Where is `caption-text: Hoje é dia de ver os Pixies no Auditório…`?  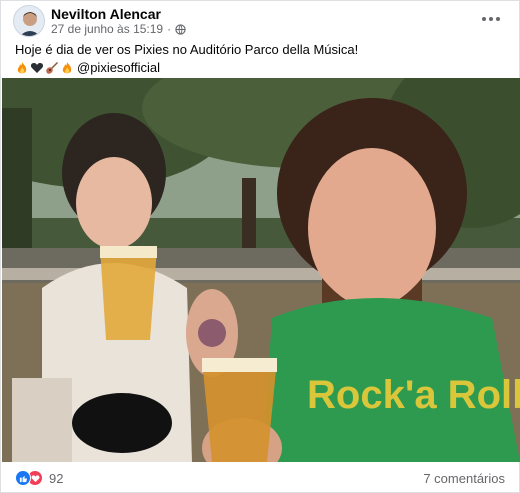 caption-text: Hoje é dia de ver os Pixies no Auditório… is located at coordinates (187, 49).